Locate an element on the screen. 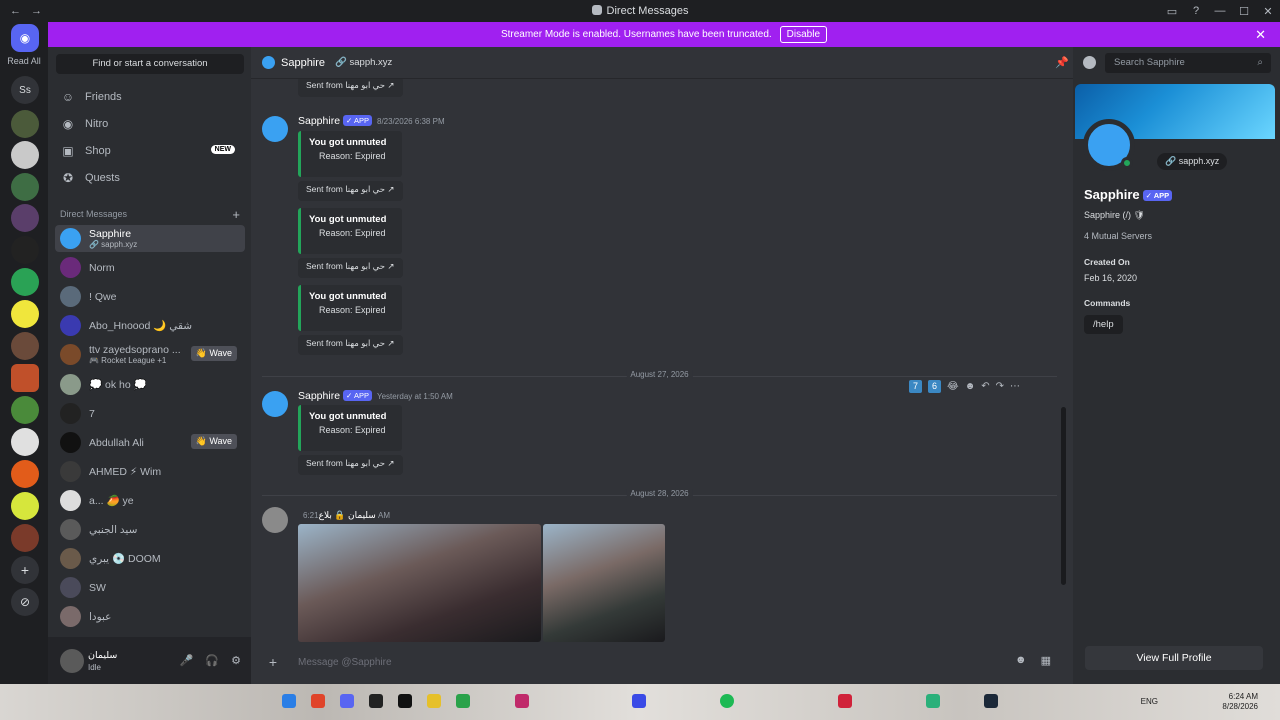 The width and height of the screenshot is (1280, 720). chrome-icon is located at coordinates (463, 701).